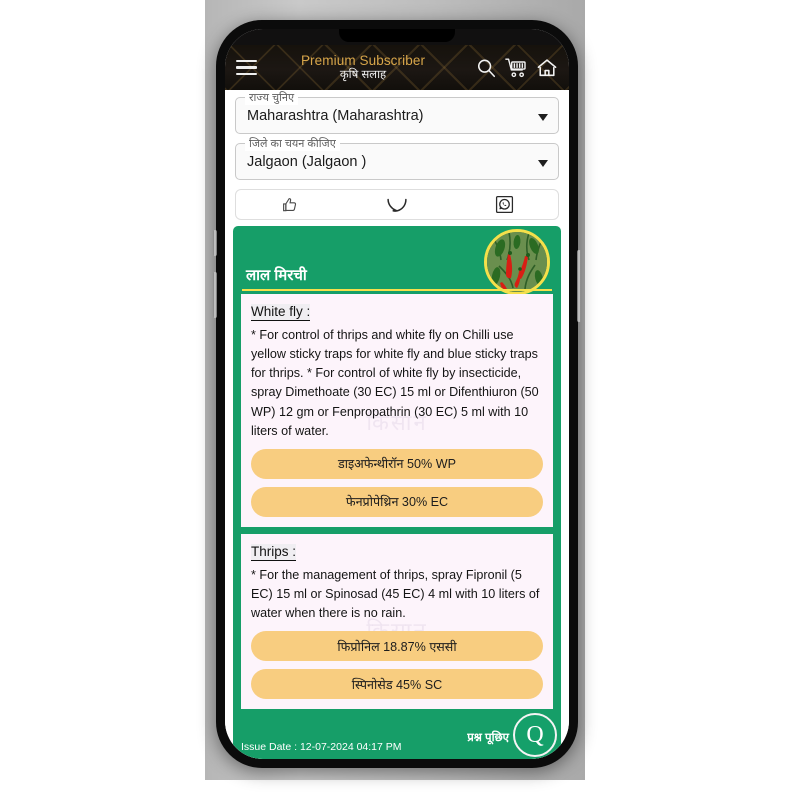 The height and width of the screenshot is (800, 800). I want to click on product-button: डाइअफेन्थीरॉन 50% WP, so click(397, 463).